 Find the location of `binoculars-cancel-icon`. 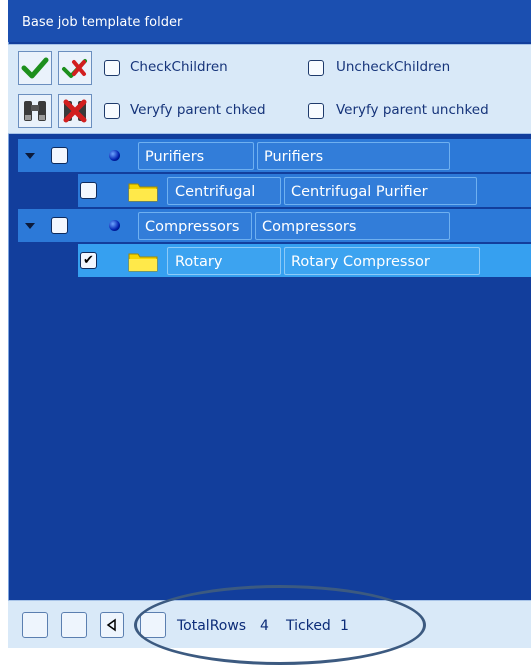

binoculars-cancel-icon is located at coordinates (75, 111).